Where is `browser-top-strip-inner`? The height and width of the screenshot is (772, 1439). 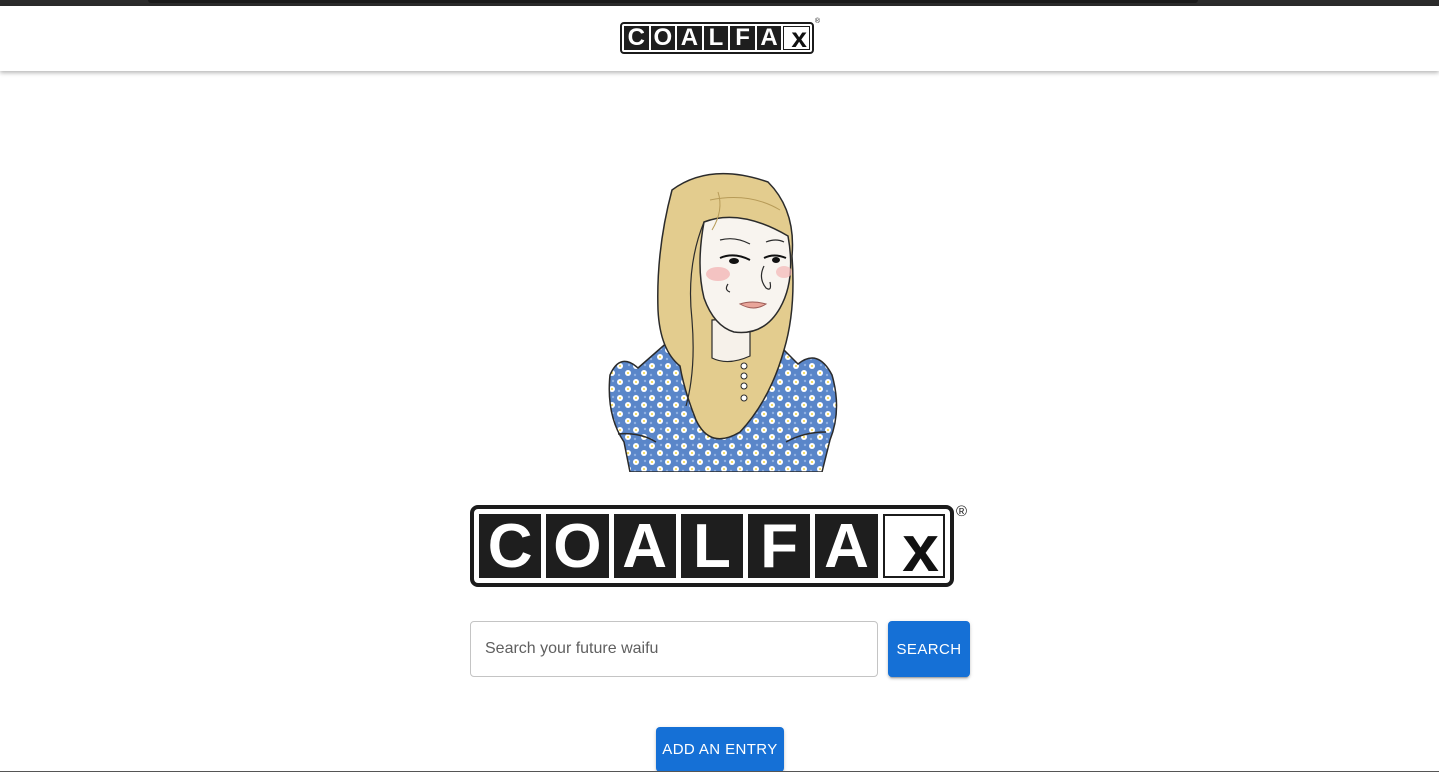
browser-top-strip-inner is located at coordinates (673, 1).